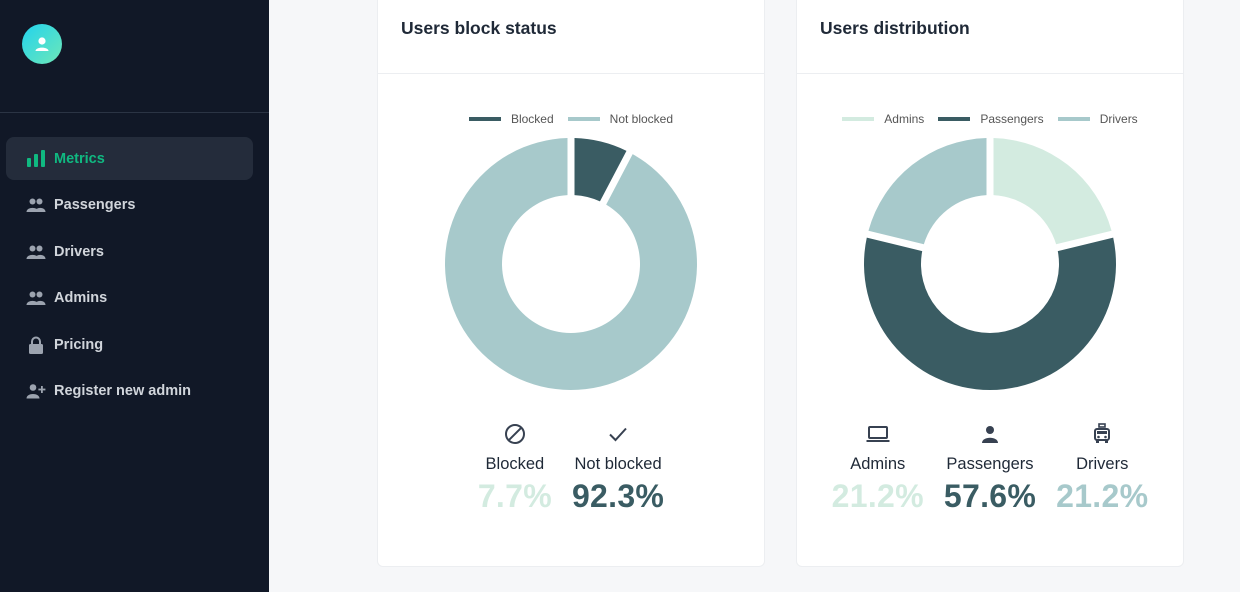 This screenshot has height=592, width=1240. I want to click on sidebar-header, so click(134, 56).